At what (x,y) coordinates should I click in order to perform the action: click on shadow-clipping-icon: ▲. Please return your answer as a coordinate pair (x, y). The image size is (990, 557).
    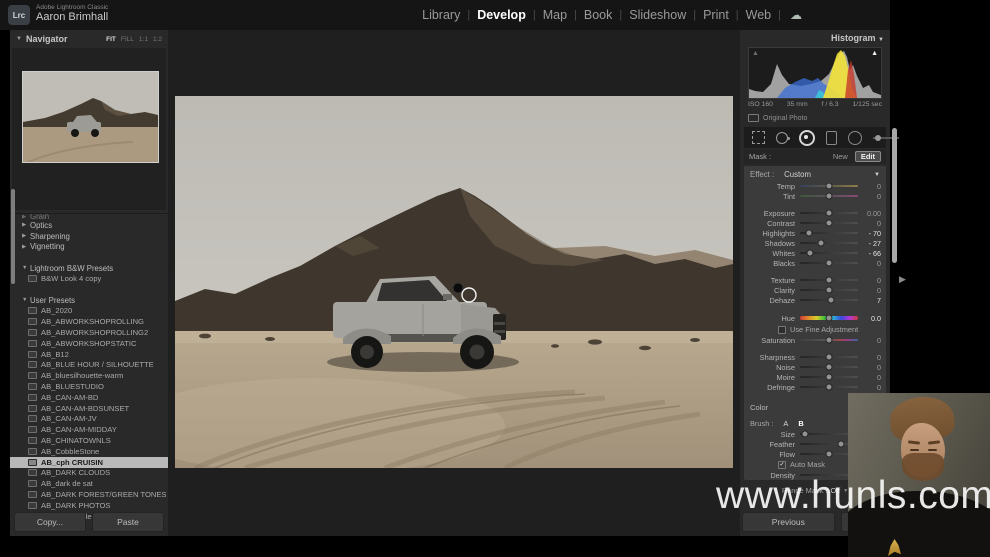
    Looking at the image, I should click on (755, 53).